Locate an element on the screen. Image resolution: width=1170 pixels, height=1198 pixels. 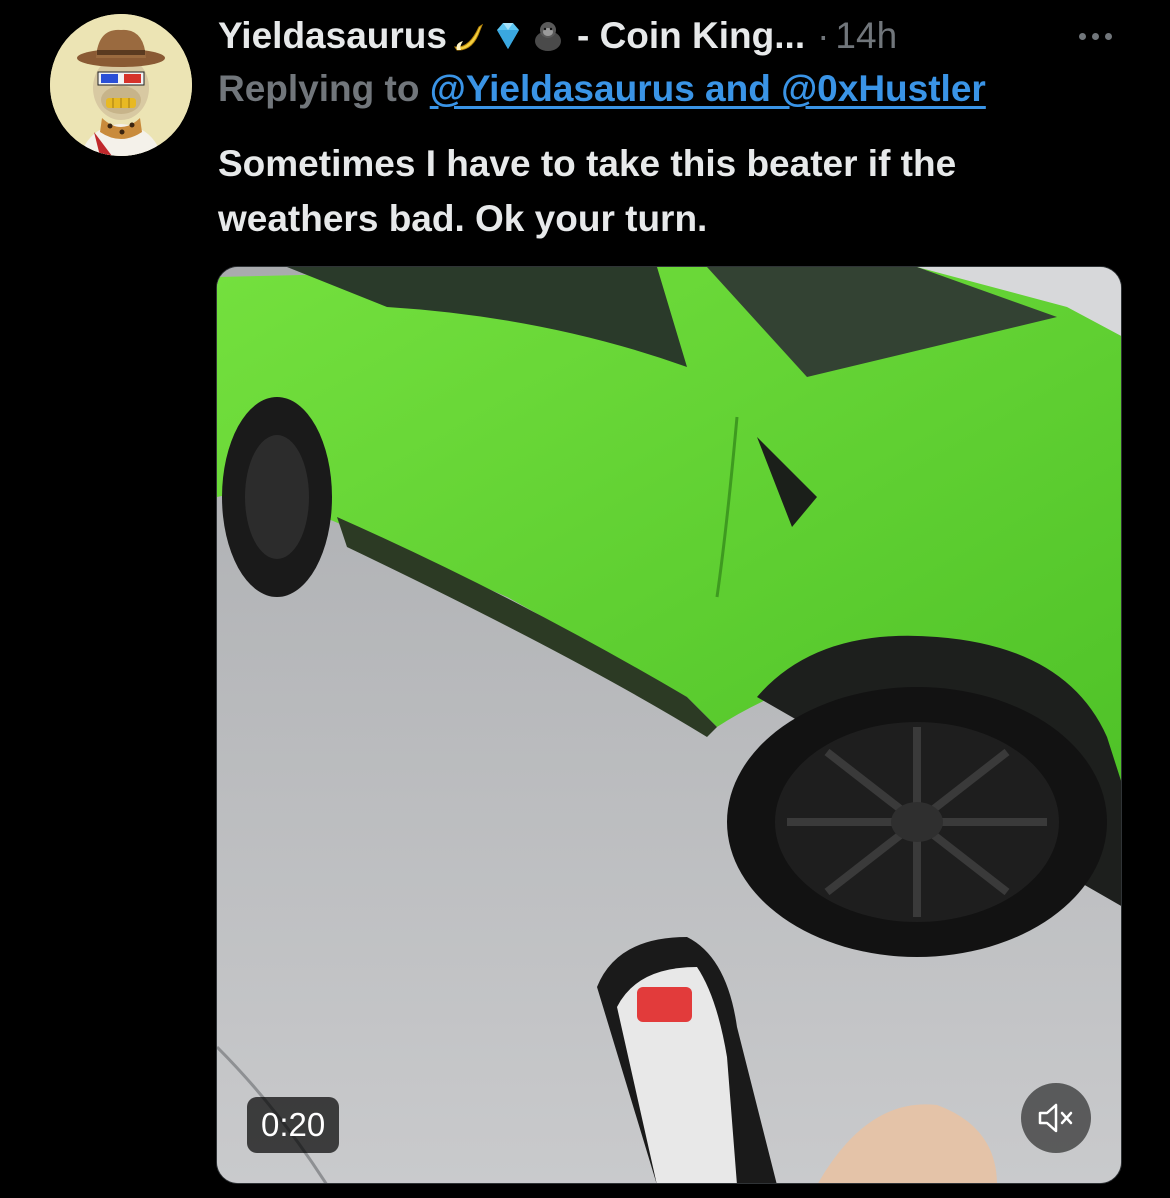
tweet-header: Yieldasaurus - Coin King... · 14h is located at coordinates (557, 36).